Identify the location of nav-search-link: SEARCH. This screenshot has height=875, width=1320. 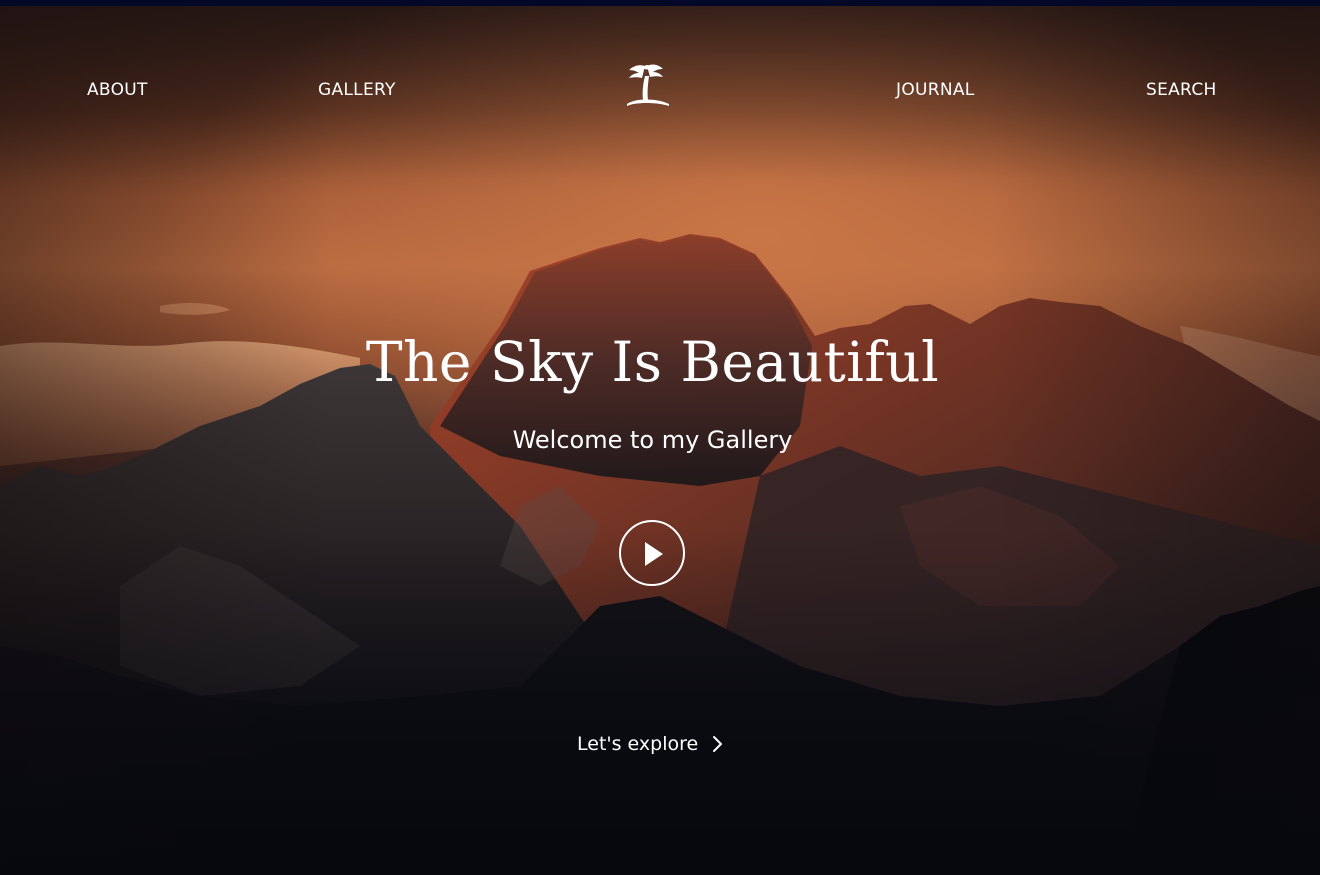
(1181, 90).